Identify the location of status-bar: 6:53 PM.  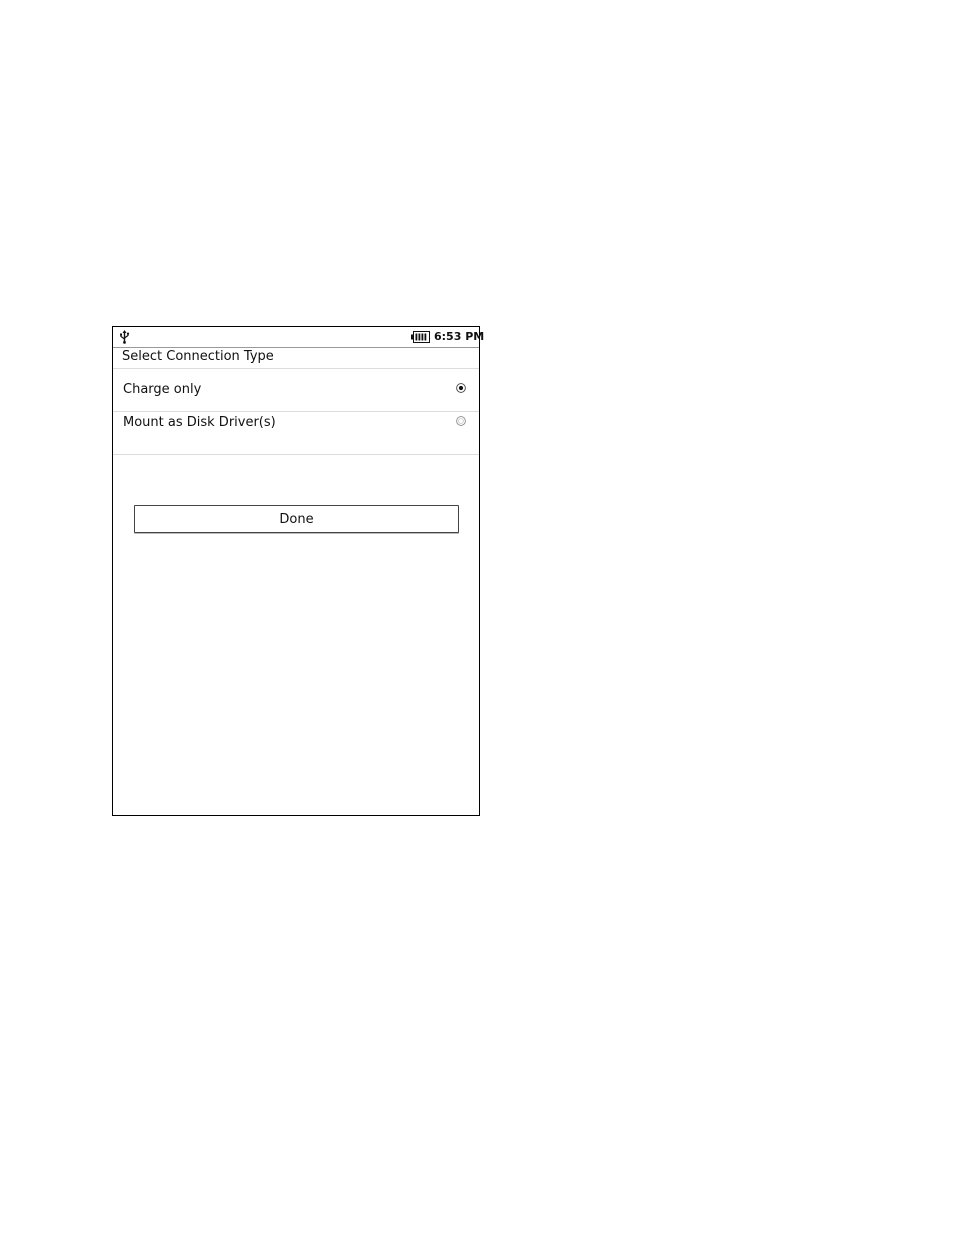
(298, 337).